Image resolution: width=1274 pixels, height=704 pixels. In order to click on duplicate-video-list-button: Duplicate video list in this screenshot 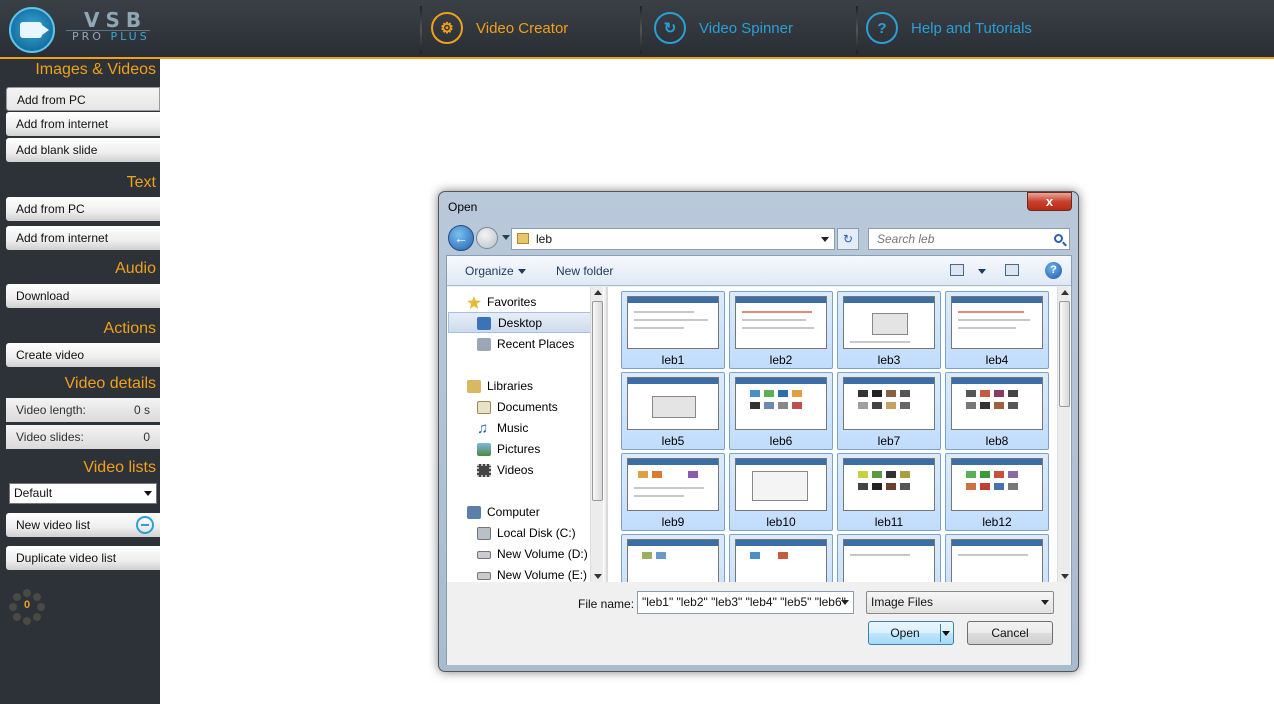, I will do `click(83, 558)`.